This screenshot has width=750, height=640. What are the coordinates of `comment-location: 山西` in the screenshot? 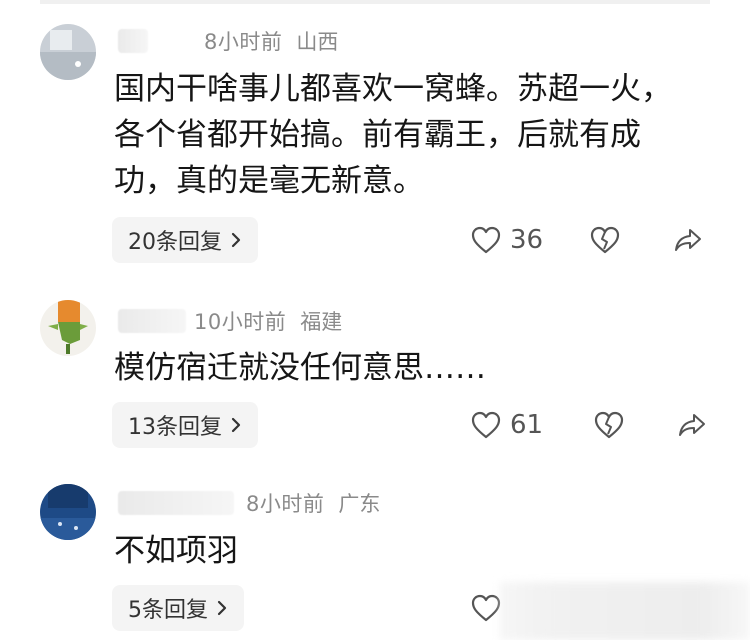 It's located at (317, 42).